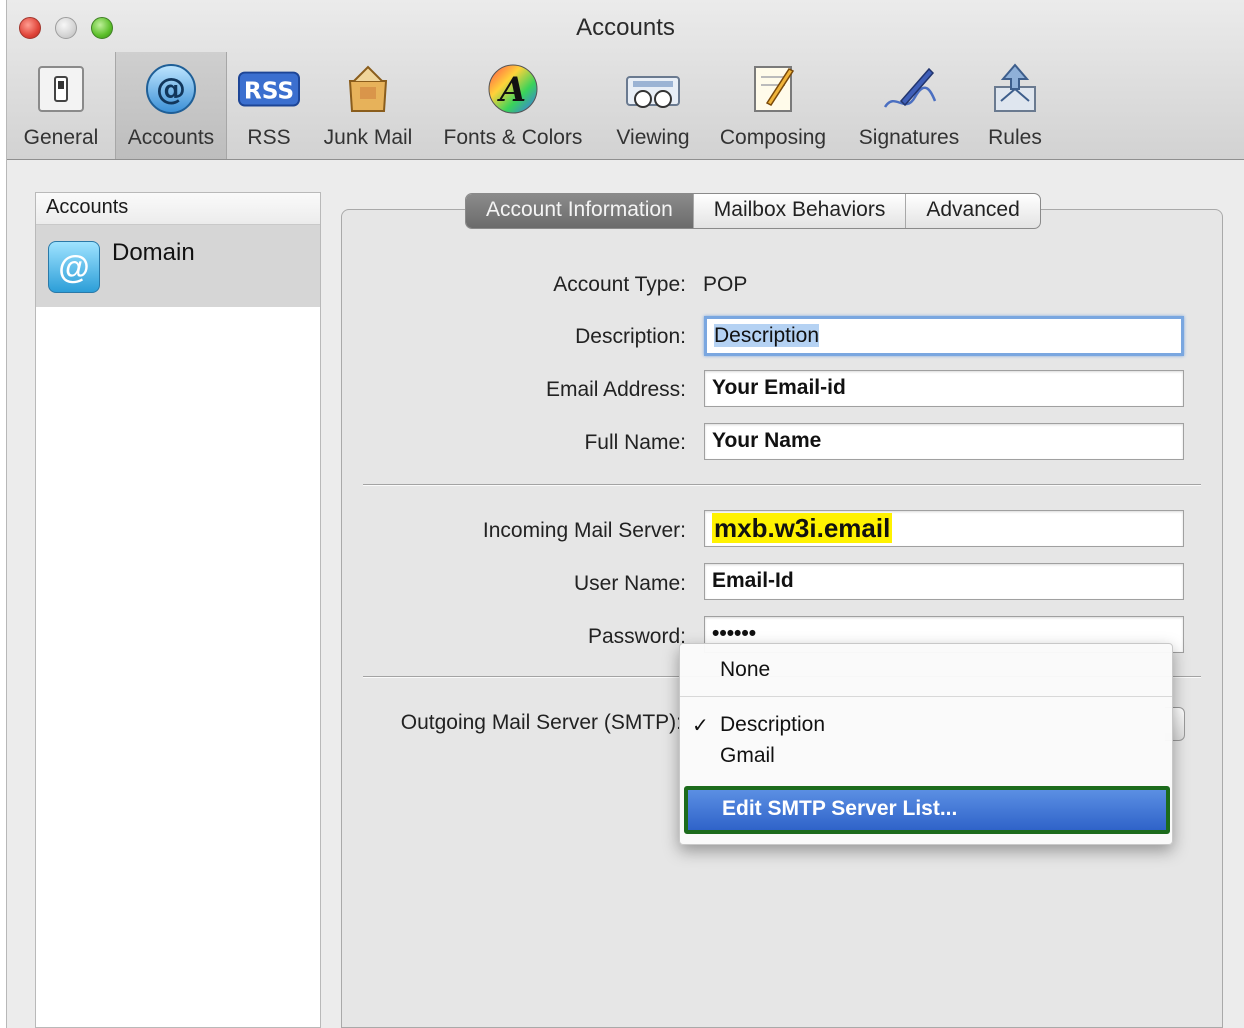 The image size is (1244, 1028). I want to click on toolbar-composing: Composing, so click(773, 108).